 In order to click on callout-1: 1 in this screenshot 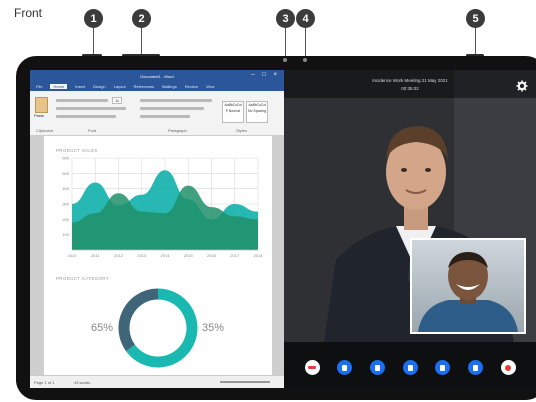, I will do `click(93, 18)`.